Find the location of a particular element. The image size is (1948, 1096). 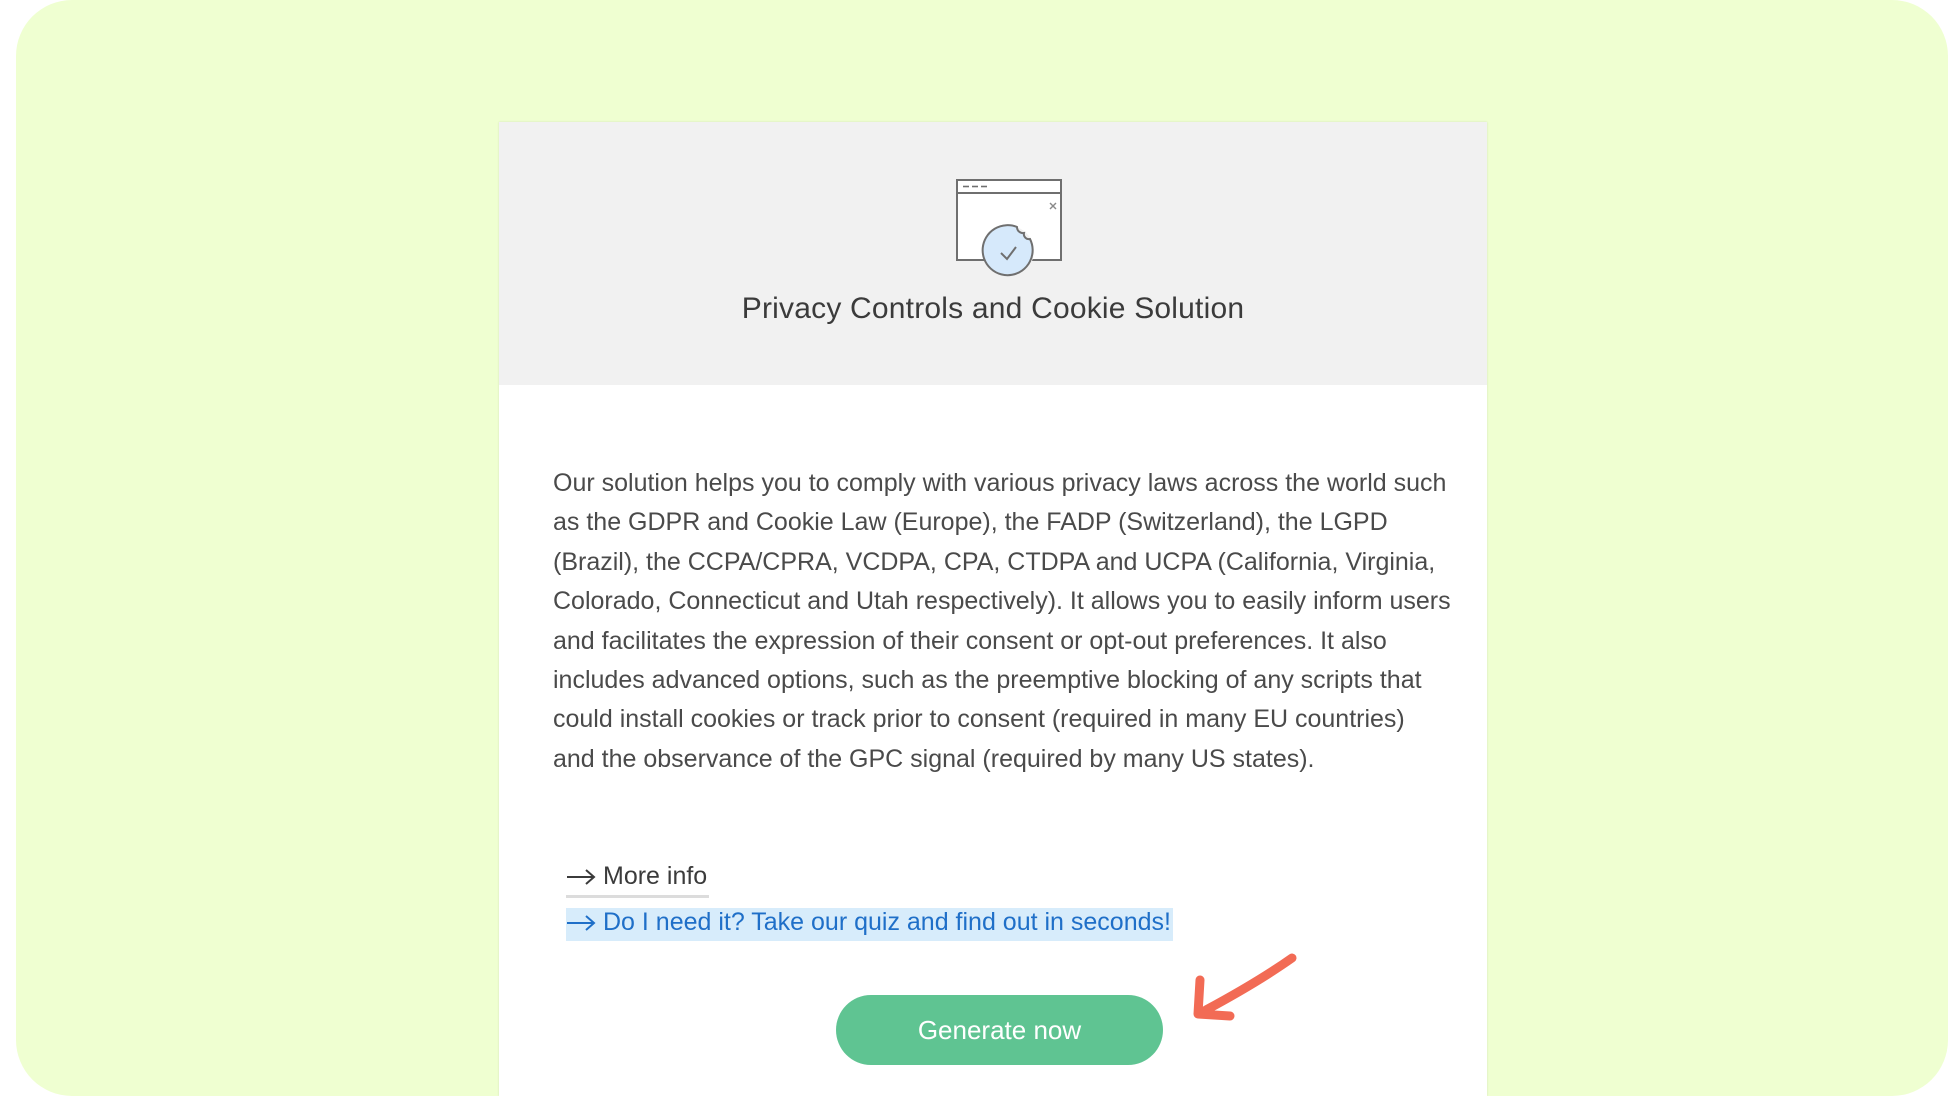

card-header: Privacy Controls and Cookie Solution is located at coordinates (993, 253).